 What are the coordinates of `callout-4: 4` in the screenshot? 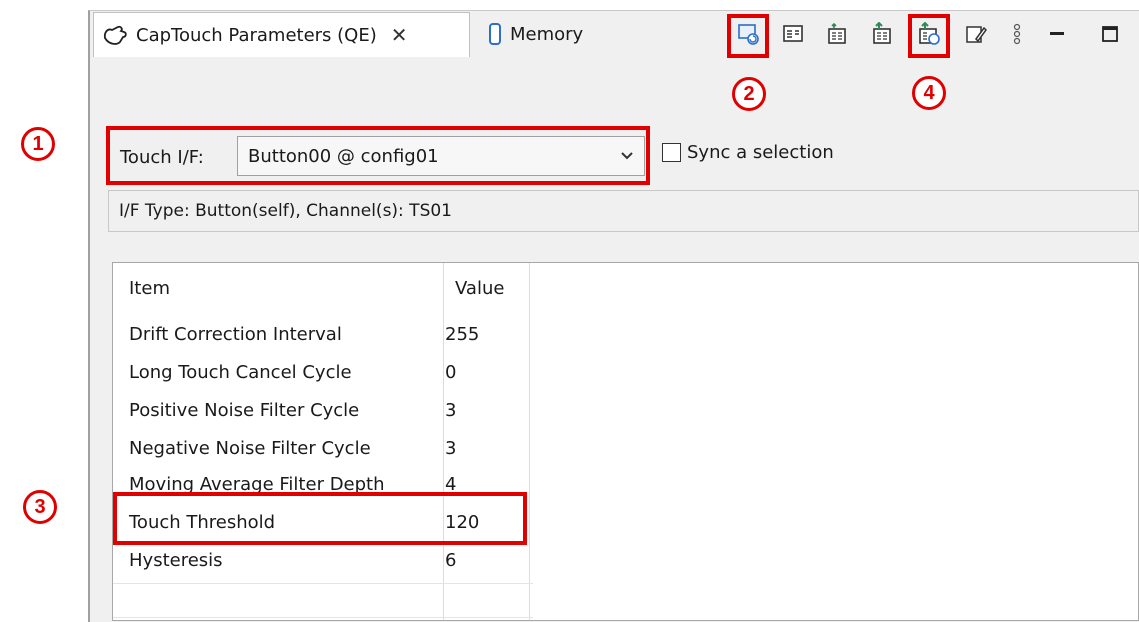 It's located at (929, 93).